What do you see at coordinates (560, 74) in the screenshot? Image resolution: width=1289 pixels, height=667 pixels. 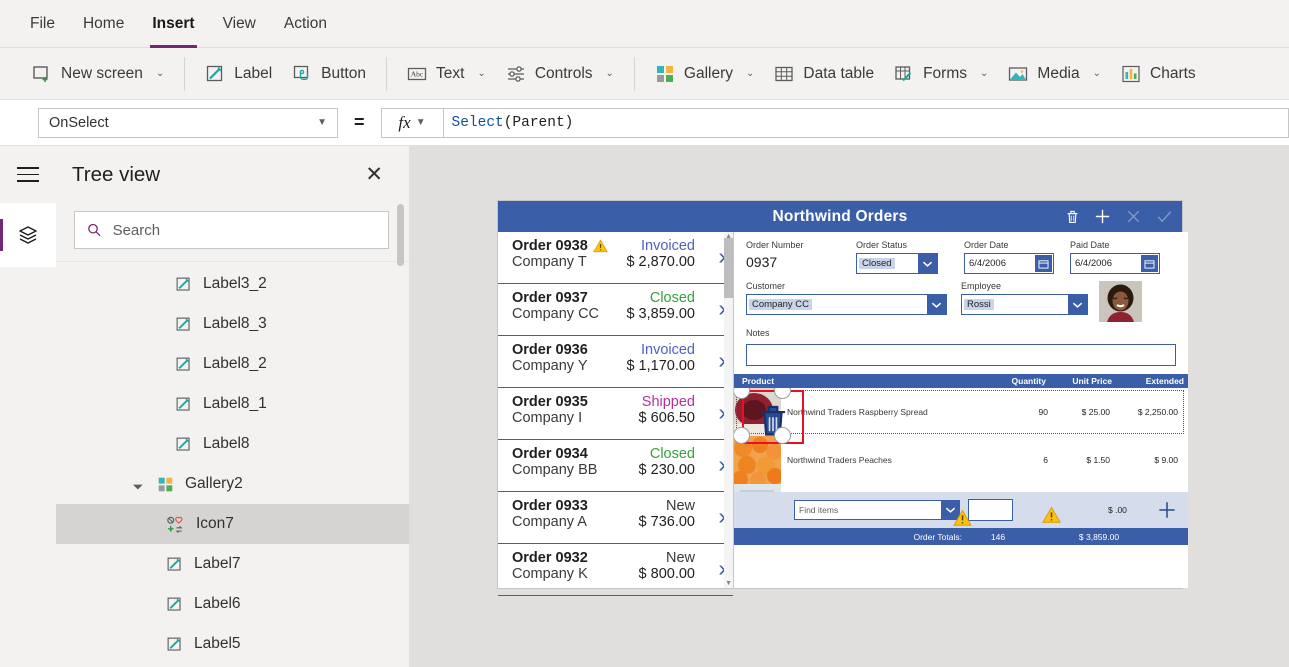 I see `ribbon-controls-button: Controls ⌄` at bounding box center [560, 74].